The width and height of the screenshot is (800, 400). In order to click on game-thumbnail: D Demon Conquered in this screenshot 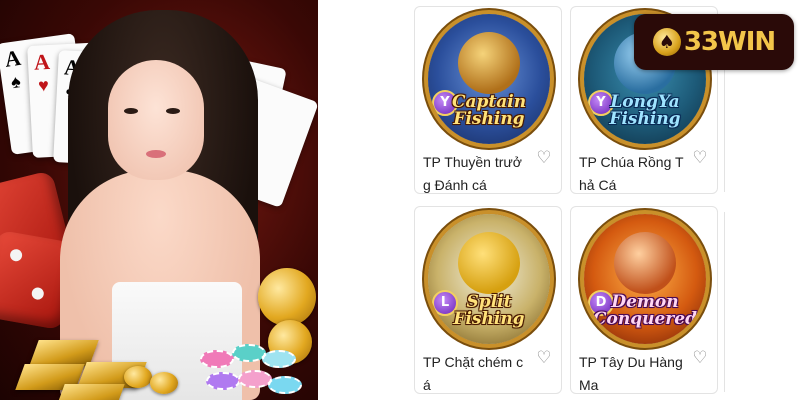, I will do `click(645, 279)`.